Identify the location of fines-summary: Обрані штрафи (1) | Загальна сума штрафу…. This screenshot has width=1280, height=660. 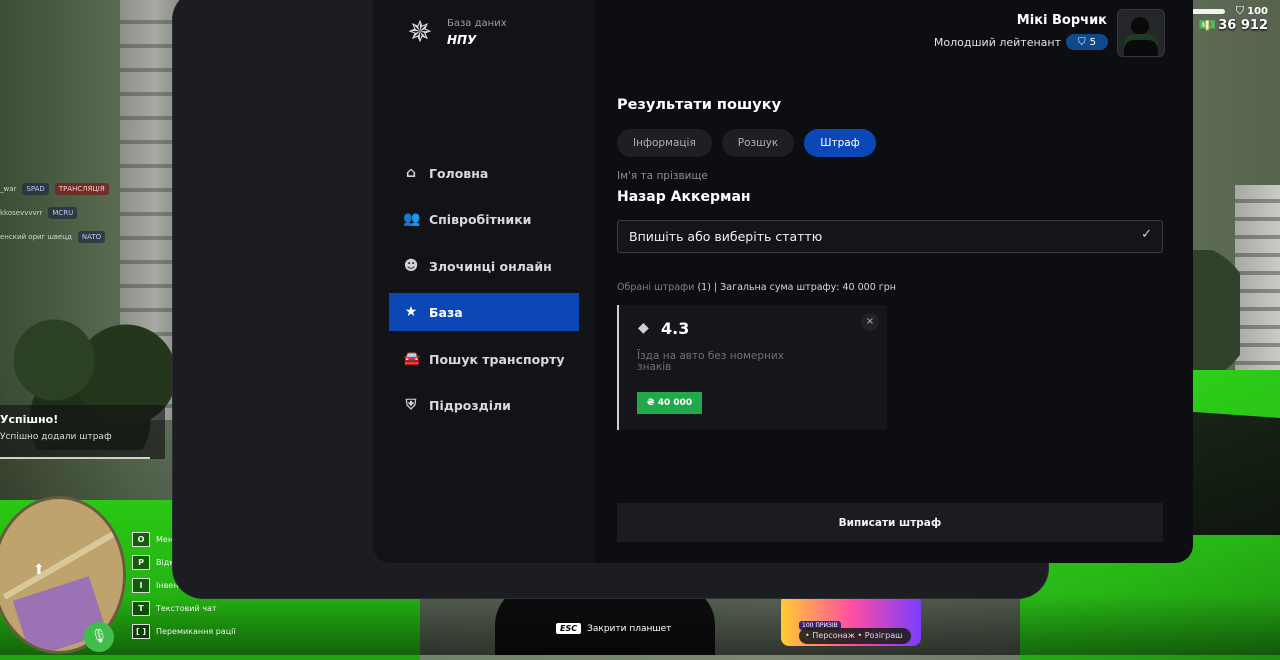
(757, 287).